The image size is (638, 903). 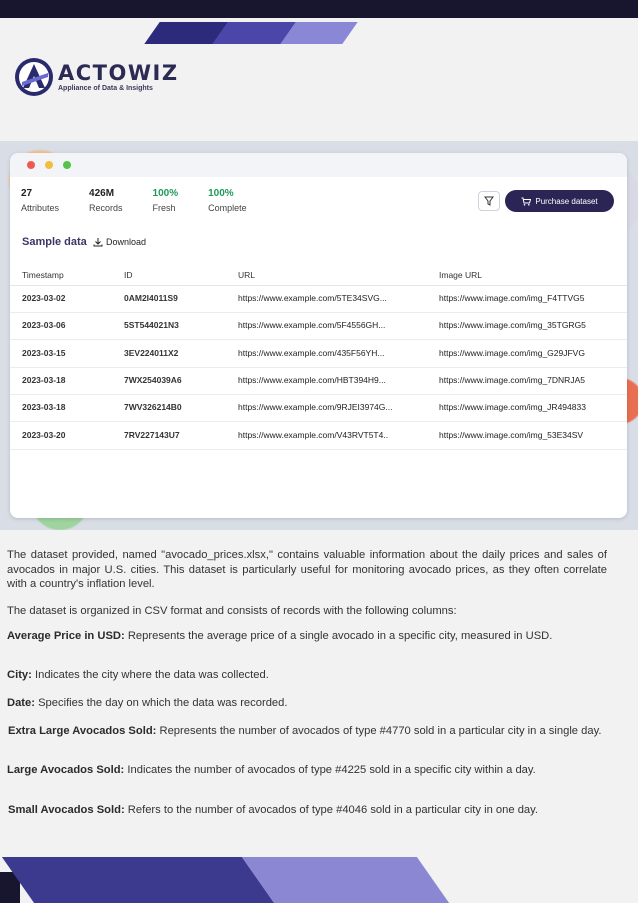 I want to click on stat-label: Attributes, so click(x=40, y=208).